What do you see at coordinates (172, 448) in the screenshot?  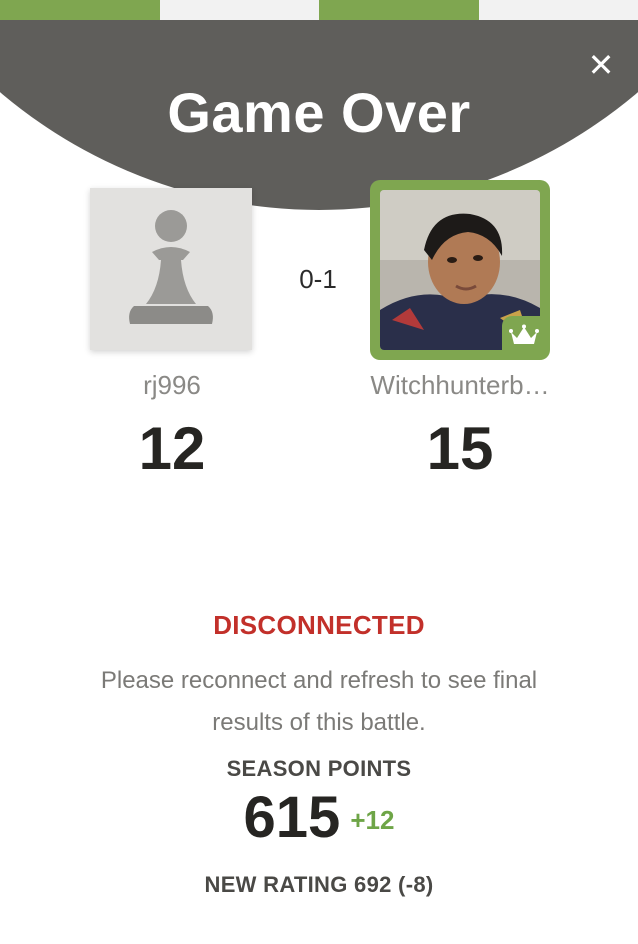 I see `player-score-left: 12` at bounding box center [172, 448].